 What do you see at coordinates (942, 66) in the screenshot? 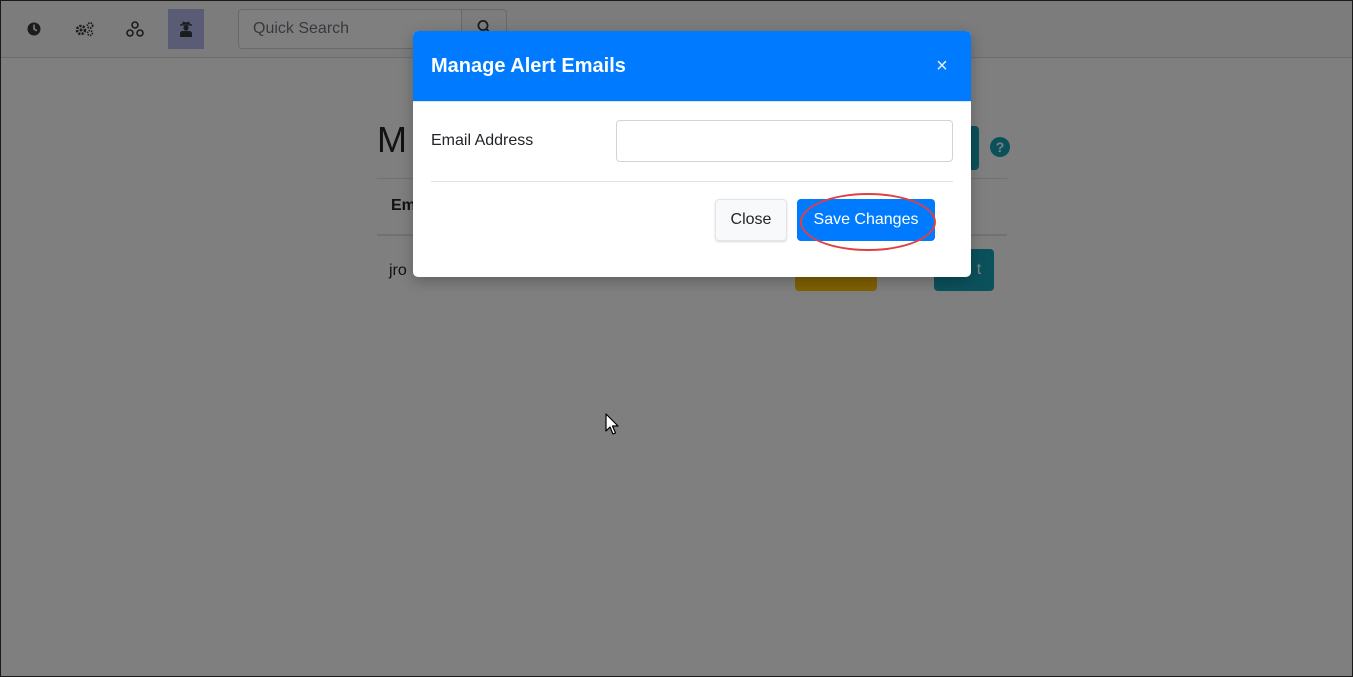
I see `close-icon: ×` at bounding box center [942, 66].